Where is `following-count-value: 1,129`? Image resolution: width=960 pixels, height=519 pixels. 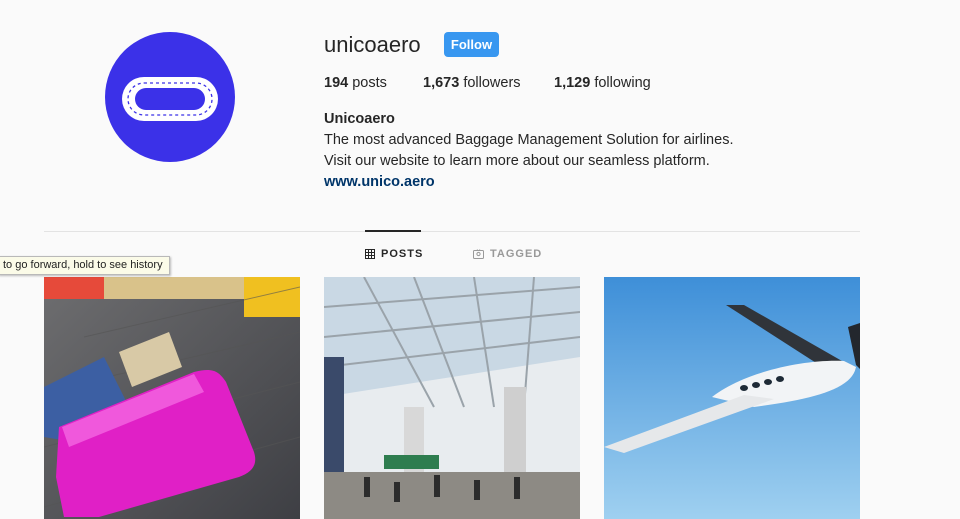
following-count-value: 1,129 is located at coordinates (572, 83).